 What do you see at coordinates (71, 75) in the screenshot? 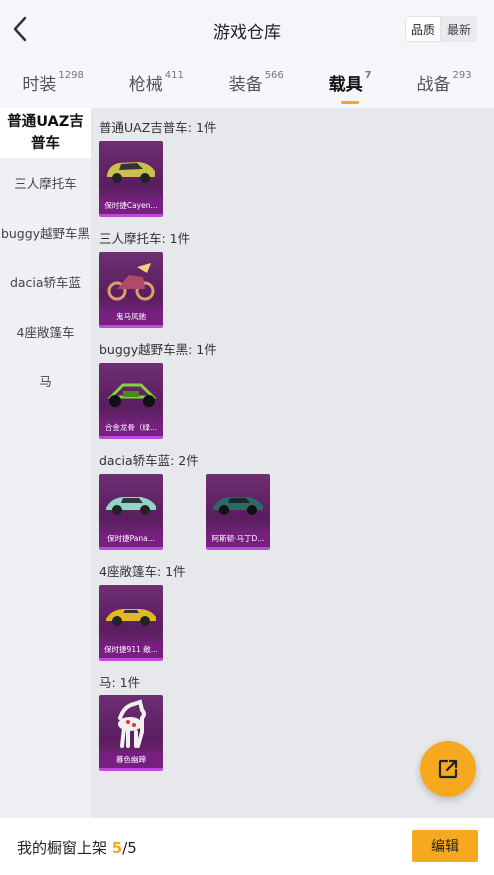
I see `tab-count: 1298` at bounding box center [71, 75].